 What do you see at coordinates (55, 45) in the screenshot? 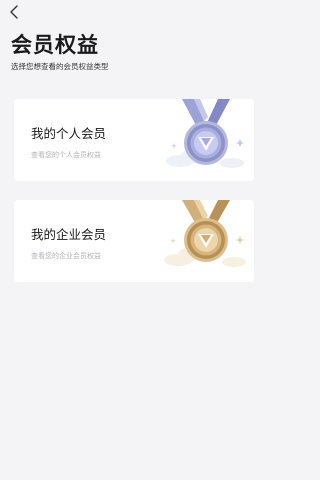
I see `page-title: 会员权益` at bounding box center [55, 45].